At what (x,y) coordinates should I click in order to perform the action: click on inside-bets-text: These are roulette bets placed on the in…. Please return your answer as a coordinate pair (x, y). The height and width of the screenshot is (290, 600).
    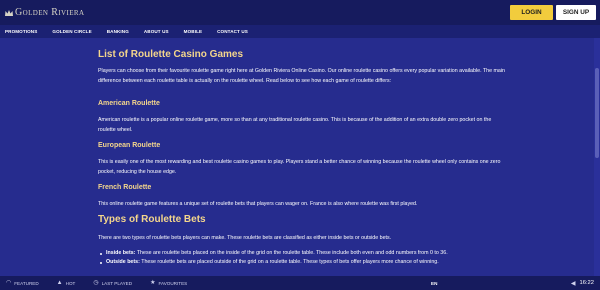
    Looking at the image, I should click on (291, 253).